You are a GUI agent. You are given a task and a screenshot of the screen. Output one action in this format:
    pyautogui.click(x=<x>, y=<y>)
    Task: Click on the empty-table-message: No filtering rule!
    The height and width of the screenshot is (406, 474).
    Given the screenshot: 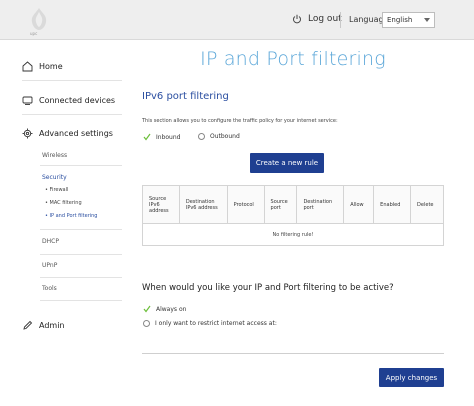 What is the action you would take?
    pyautogui.click(x=293, y=234)
    